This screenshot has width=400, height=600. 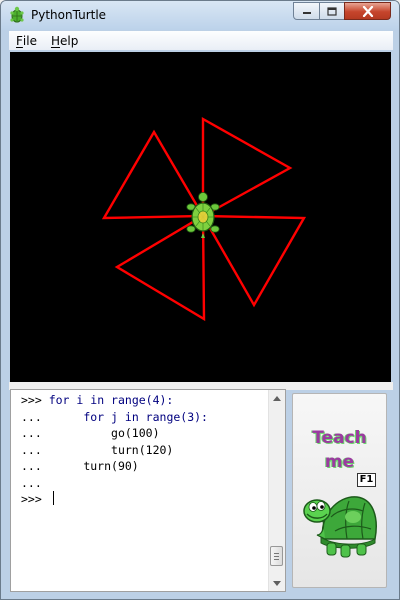 I want to click on chevron-down-icon, so click(x=277, y=583).